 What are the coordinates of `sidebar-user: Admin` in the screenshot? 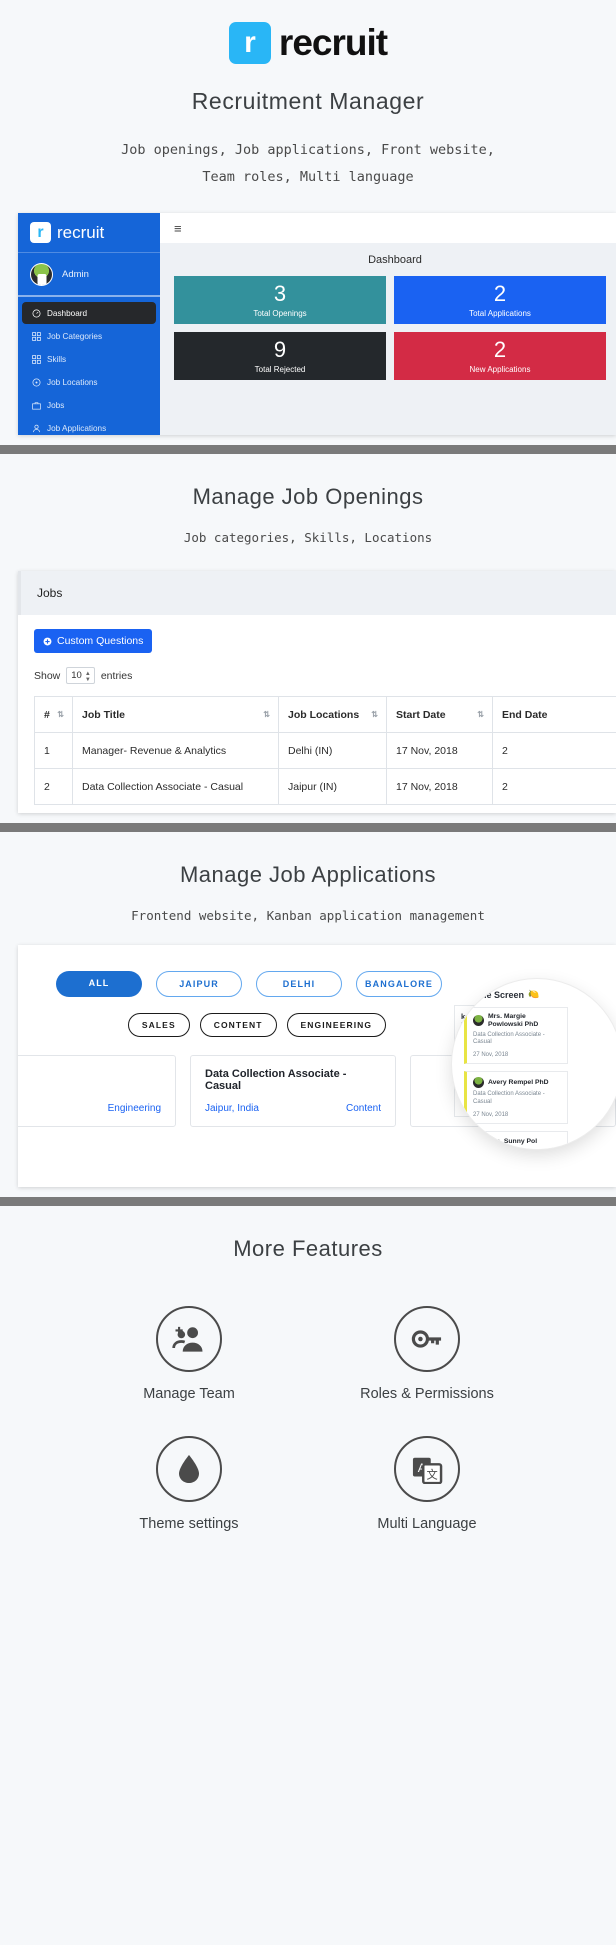 It's located at (89, 275).